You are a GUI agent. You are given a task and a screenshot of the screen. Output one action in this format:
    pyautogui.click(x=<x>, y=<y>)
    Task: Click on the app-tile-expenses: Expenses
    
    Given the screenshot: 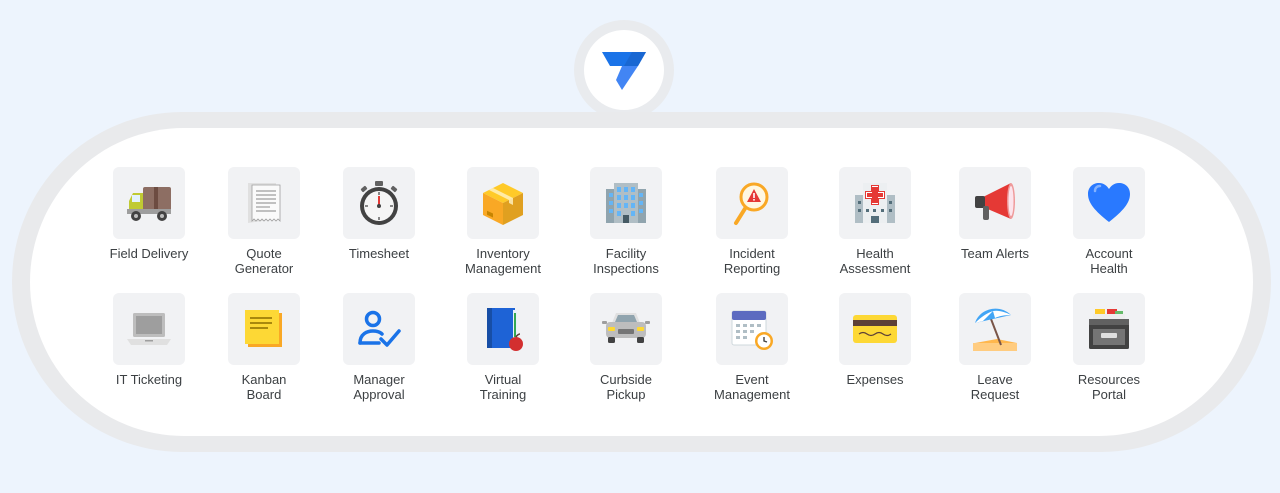 What is the action you would take?
    pyautogui.click(x=875, y=340)
    